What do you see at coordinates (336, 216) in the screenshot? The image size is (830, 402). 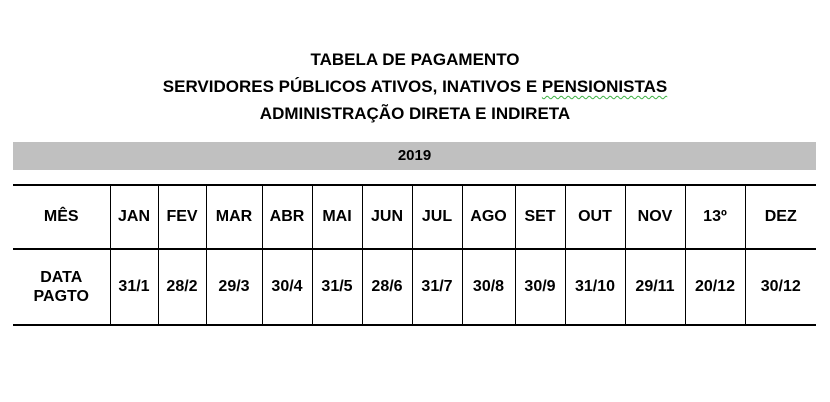 I see `month-cell: MAI` at bounding box center [336, 216].